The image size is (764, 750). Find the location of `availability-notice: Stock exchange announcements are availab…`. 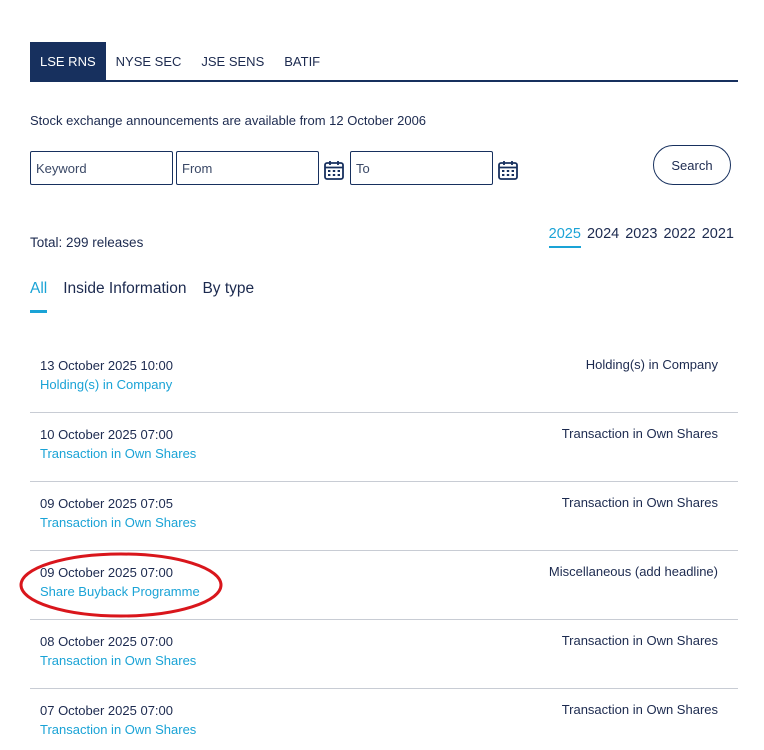

availability-notice: Stock exchange announcements are availab… is located at coordinates (228, 120).